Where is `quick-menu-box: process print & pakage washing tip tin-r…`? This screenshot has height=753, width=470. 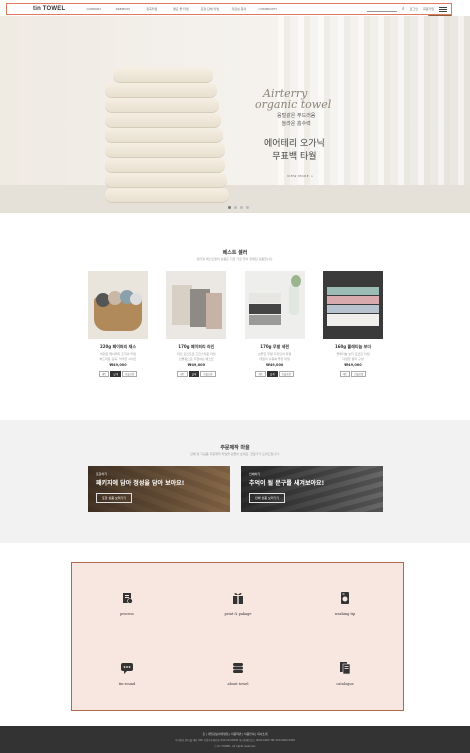
quick-menu-box: process print & pakage washing tip tin-r… is located at coordinates (237, 636).